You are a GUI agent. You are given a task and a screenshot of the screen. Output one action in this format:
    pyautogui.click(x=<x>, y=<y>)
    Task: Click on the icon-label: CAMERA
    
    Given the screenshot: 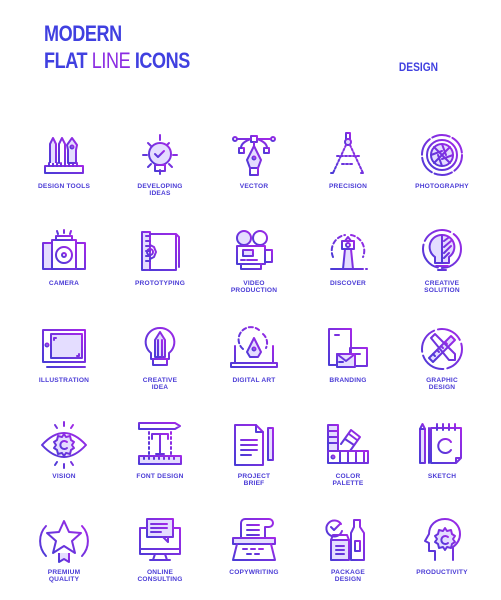 What is the action you would take?
    pyautogui.click(x=64, y=283)
    